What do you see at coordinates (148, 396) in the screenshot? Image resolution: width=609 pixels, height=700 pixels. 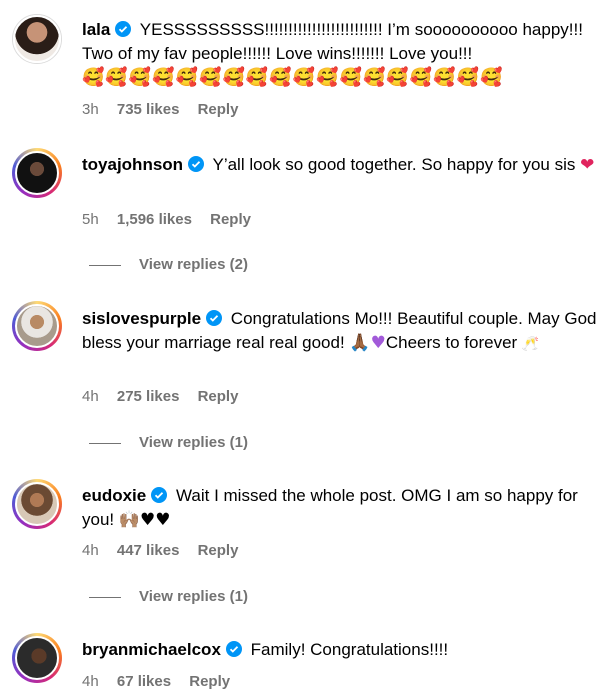 I see `likes-count: 275 likes` at bounding box center [148, 396].